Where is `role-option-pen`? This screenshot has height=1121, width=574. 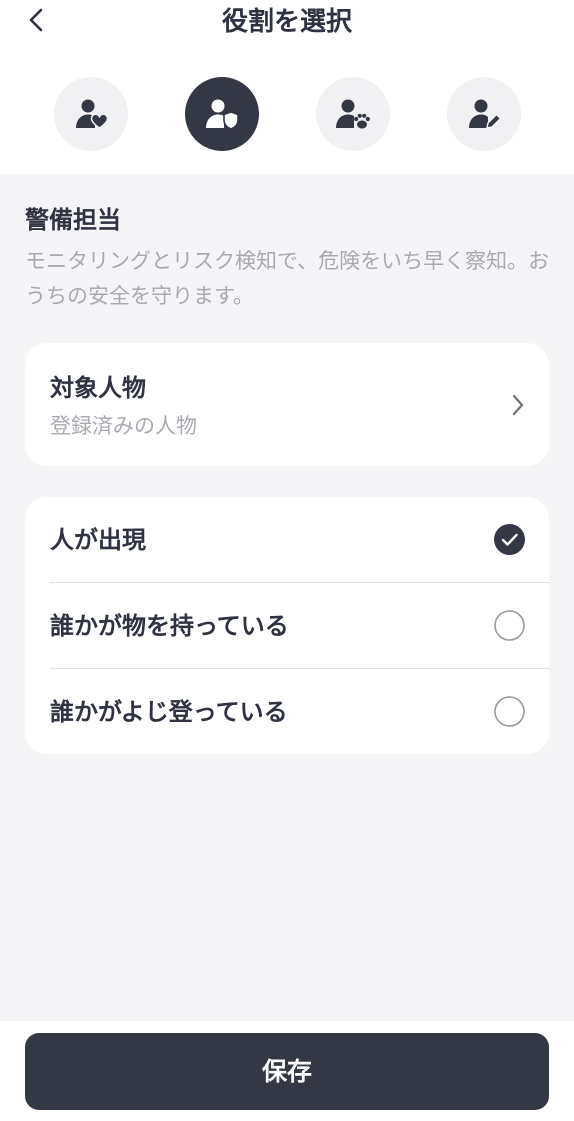
role-option-pen is located at coordinates (484, 114).